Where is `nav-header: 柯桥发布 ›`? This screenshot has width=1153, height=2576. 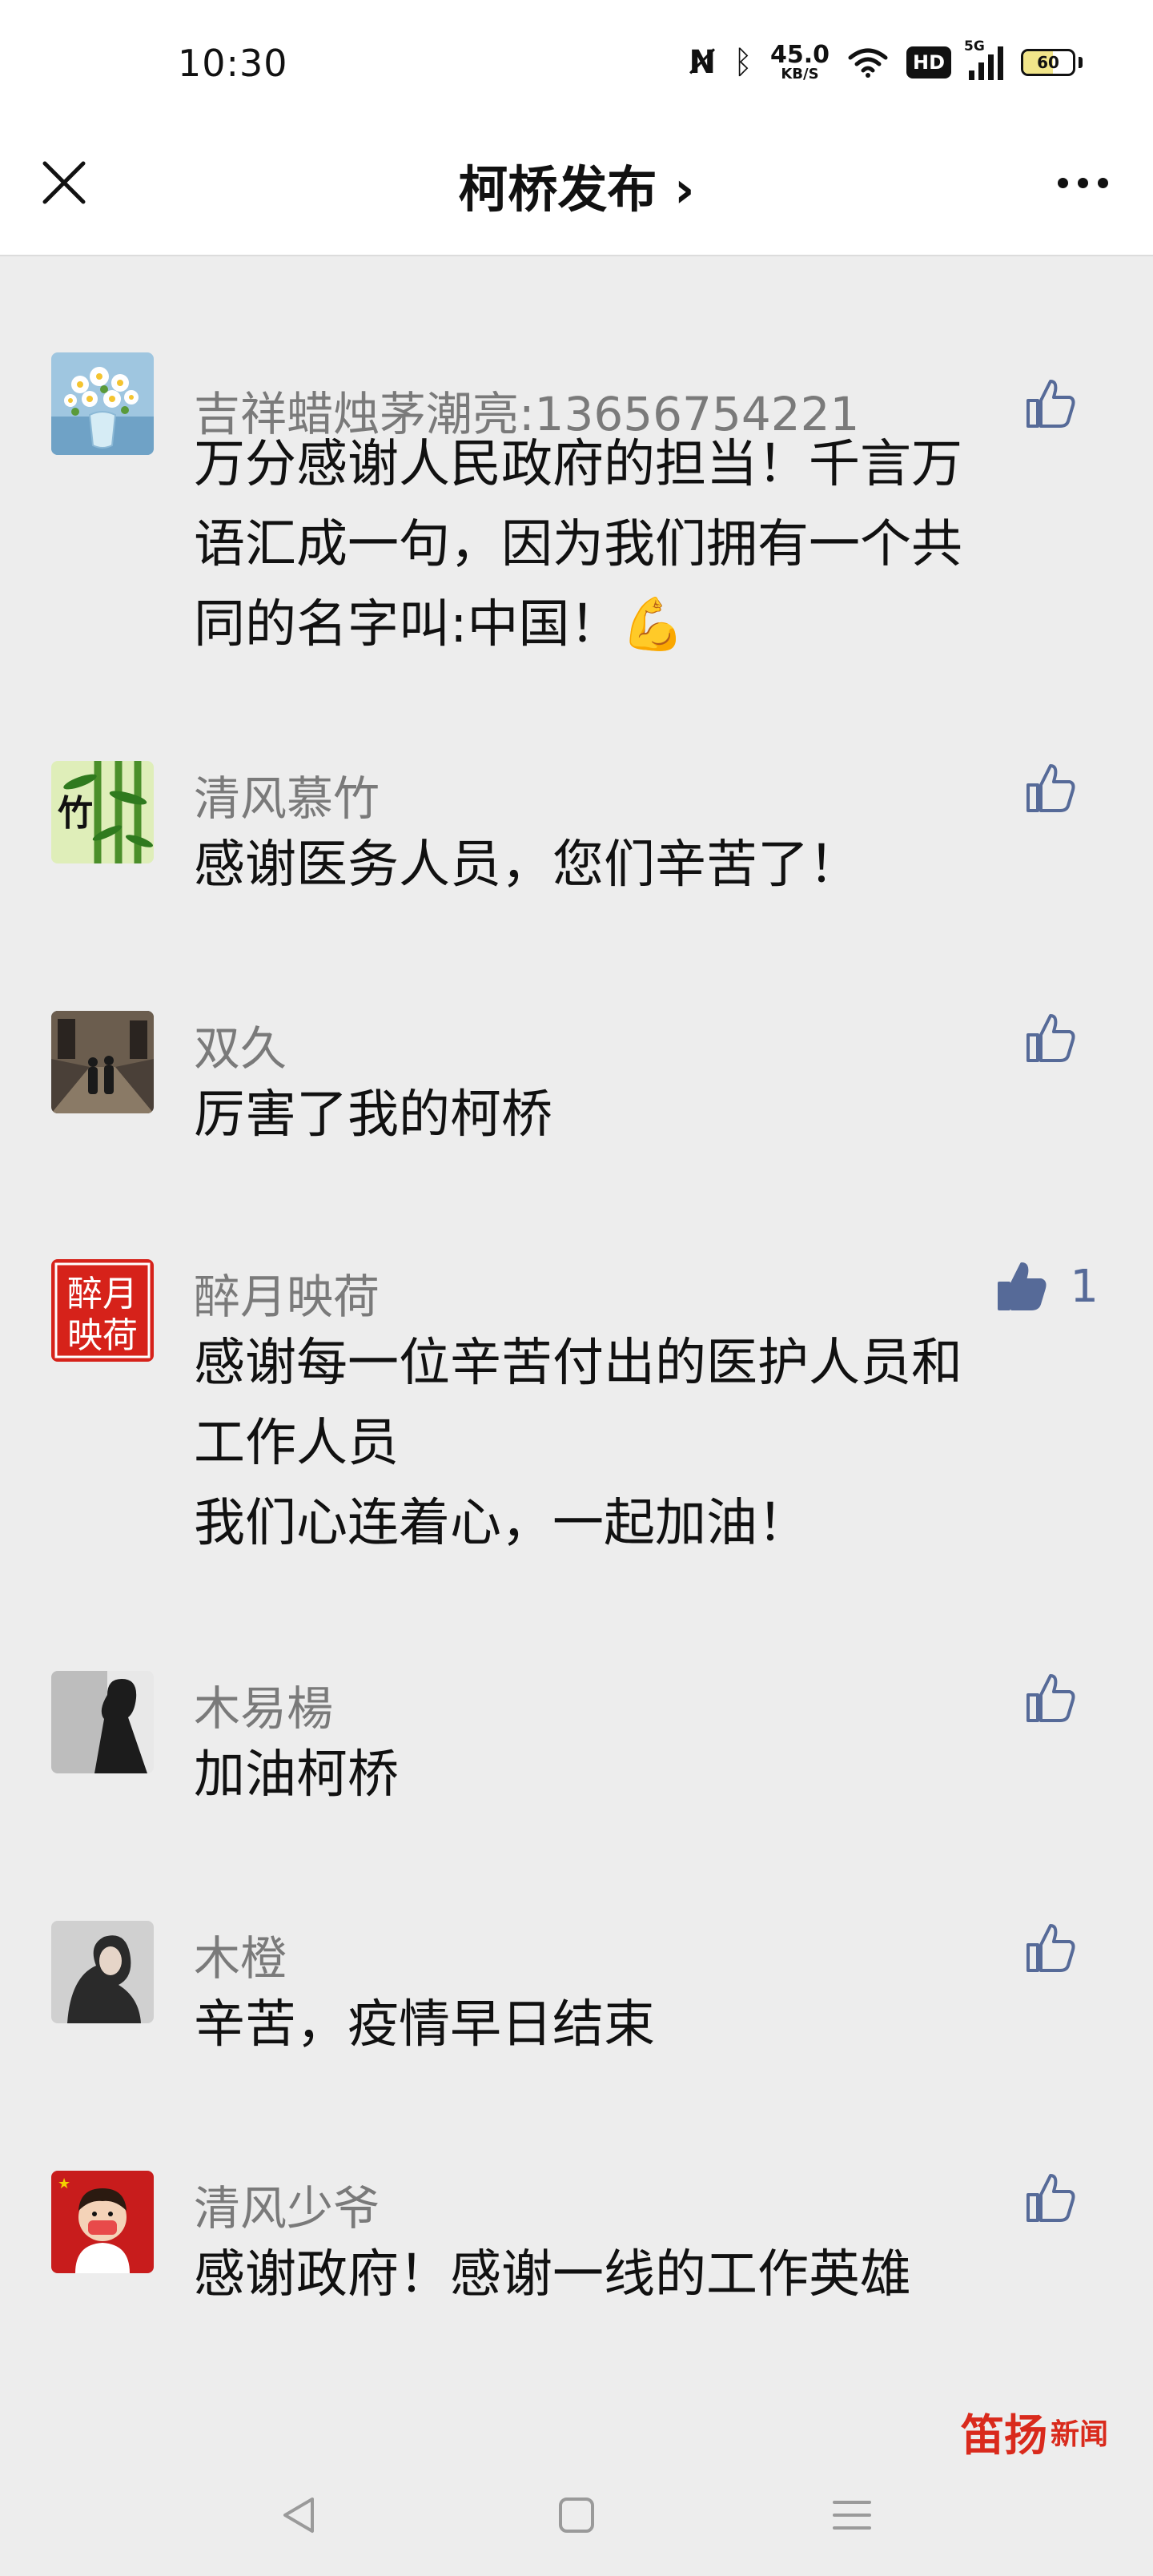
nav-header: 柯桥发布 › is located at coordinates (576, 192).